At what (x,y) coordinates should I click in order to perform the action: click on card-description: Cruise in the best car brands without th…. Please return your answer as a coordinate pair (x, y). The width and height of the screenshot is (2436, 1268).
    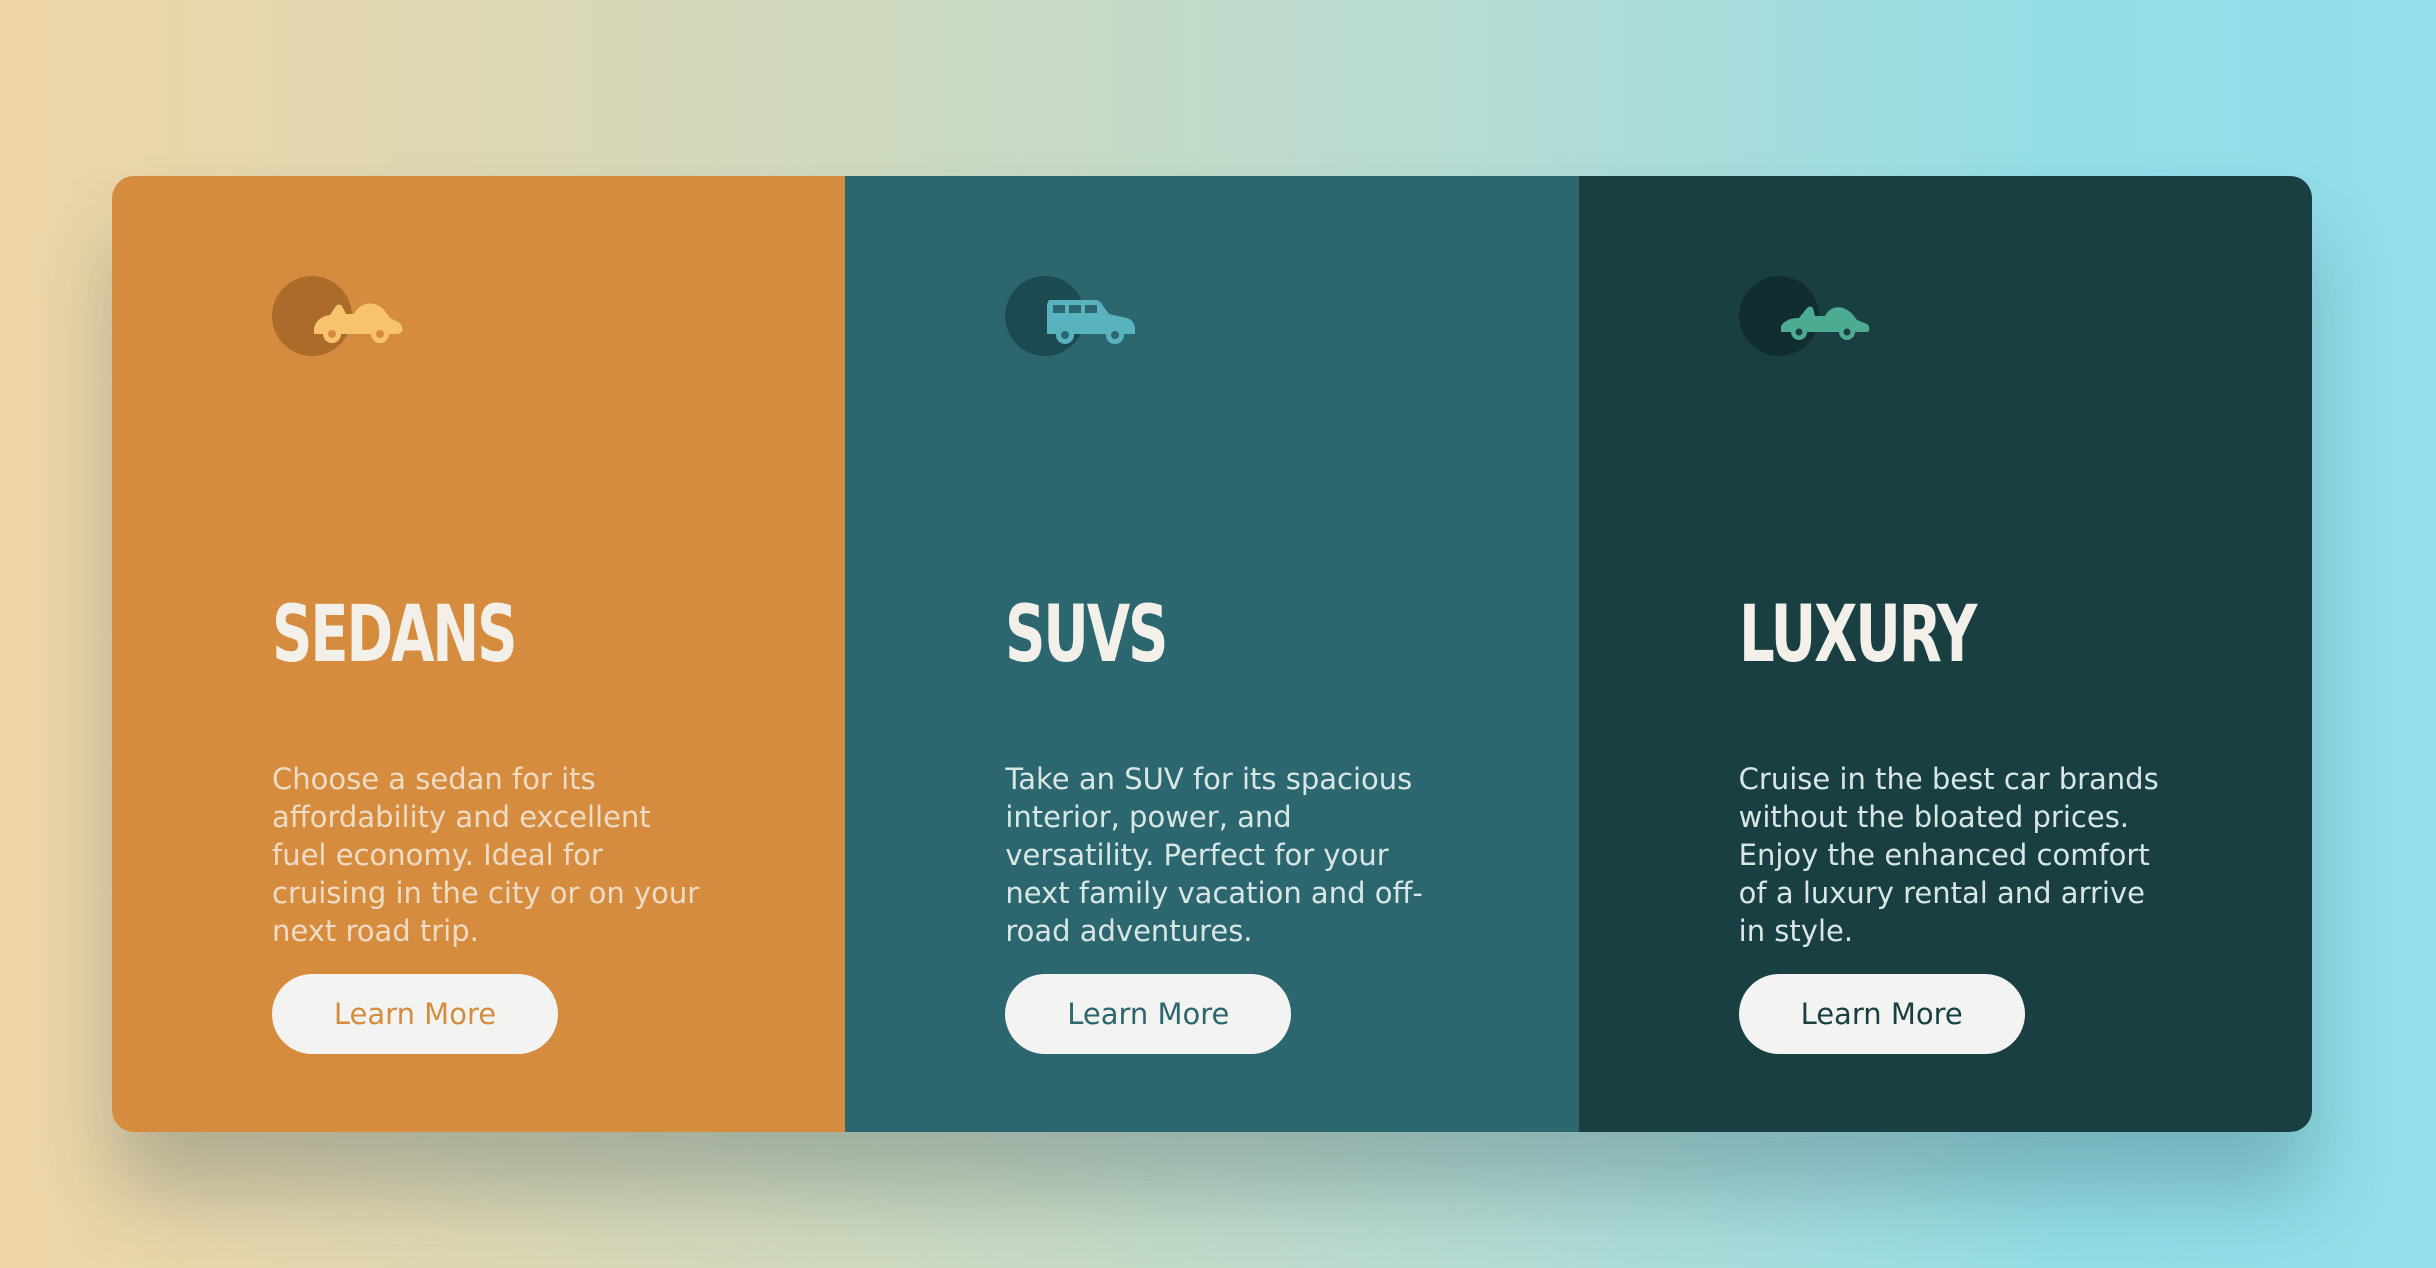
    Looking at the image, I should click on (1948, 855).